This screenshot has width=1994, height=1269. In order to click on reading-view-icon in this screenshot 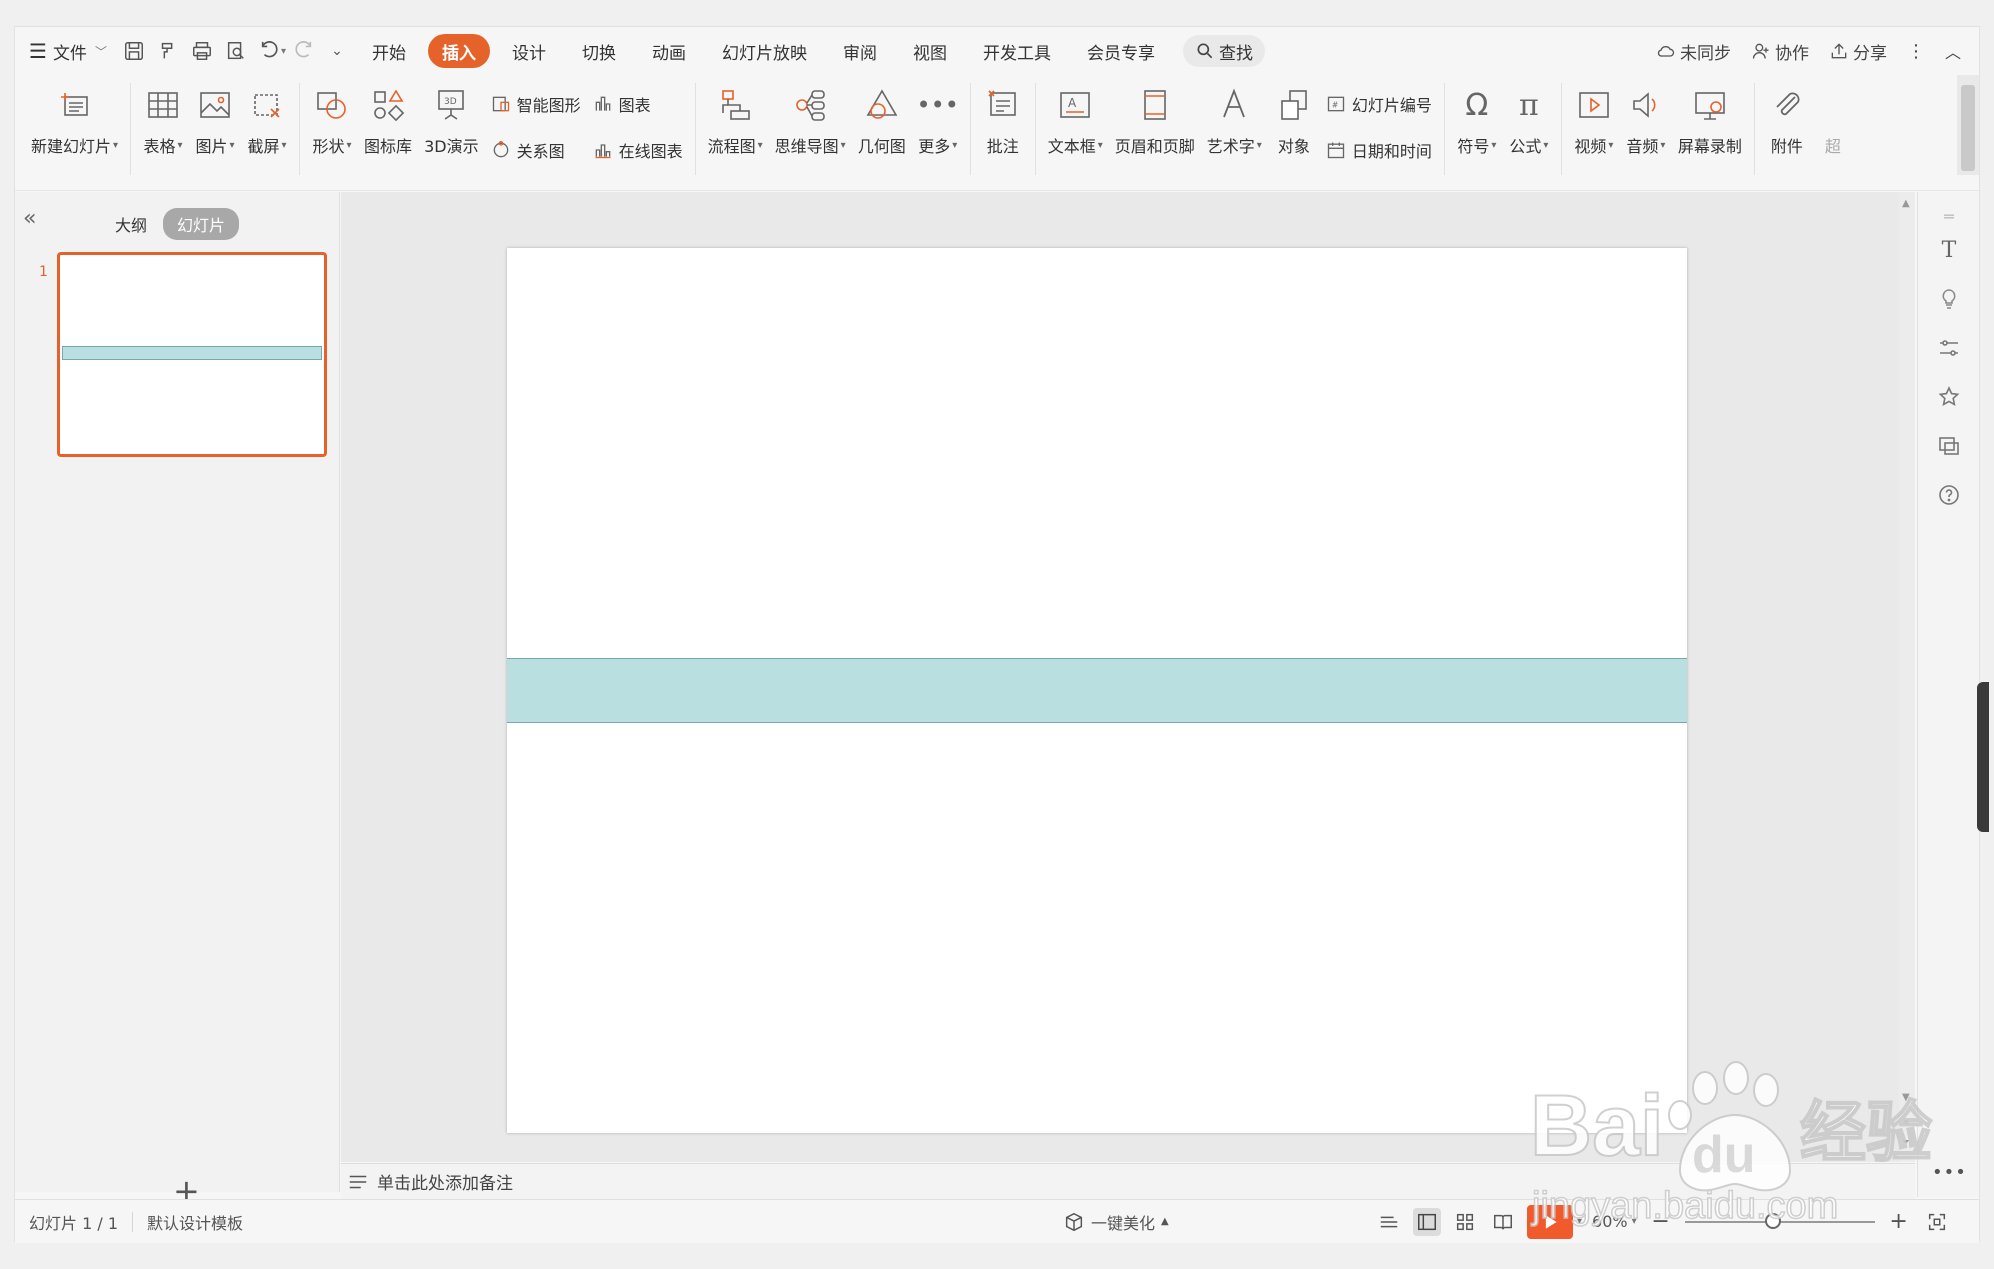, I will do `click(1503, 1222)`.